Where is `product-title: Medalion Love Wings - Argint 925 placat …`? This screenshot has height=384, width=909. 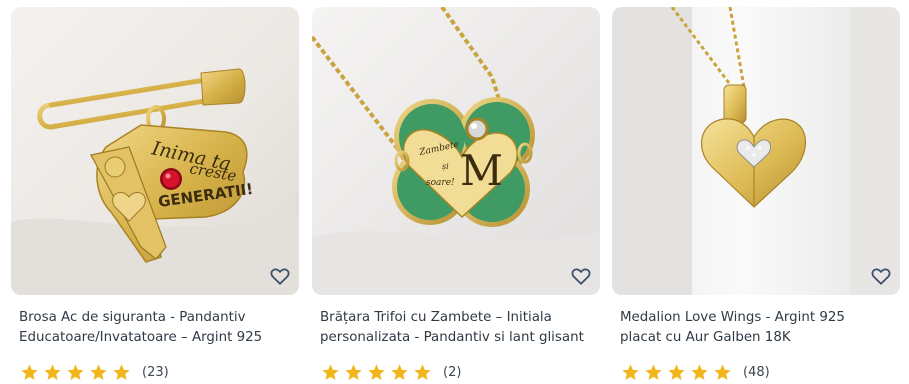 product-title: Medalion Love Wings - Argint 925 placat … is located at coordinates (762, 328).